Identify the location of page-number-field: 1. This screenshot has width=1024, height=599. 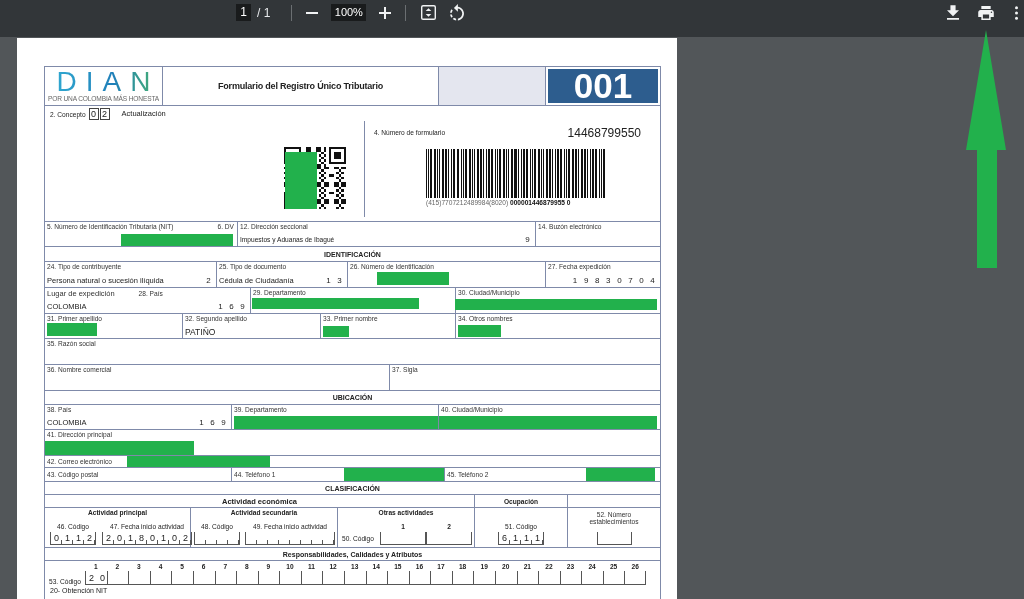
(243, 12).